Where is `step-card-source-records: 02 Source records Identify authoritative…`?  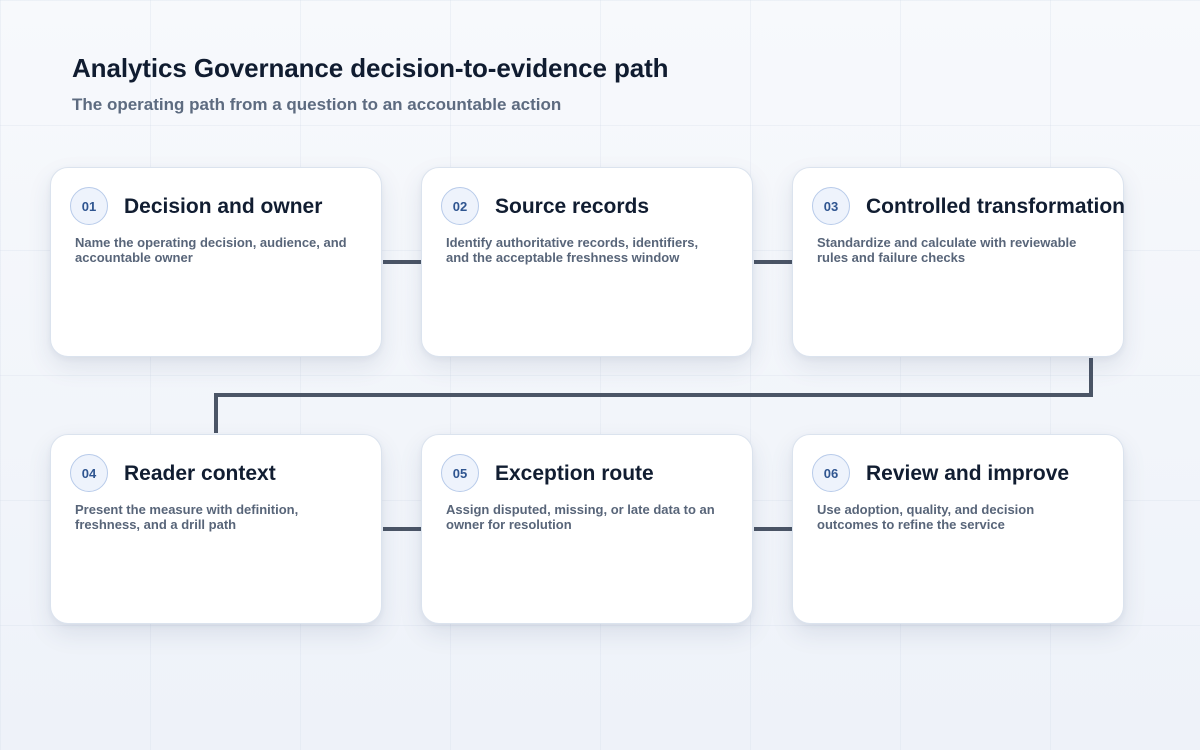
step-card-source-records: 02 Source records Identify authoritative… is located at coordinates (587, 262).